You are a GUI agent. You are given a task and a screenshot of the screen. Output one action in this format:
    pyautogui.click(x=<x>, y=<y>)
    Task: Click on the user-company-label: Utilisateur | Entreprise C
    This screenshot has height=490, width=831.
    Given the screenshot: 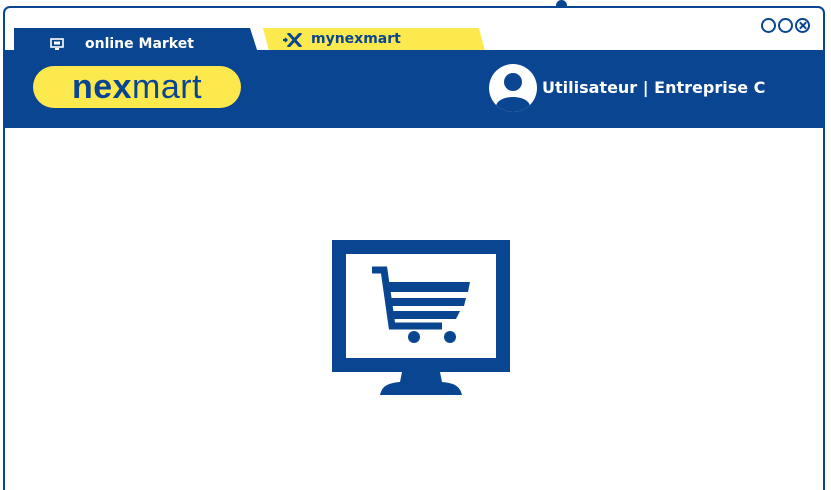 What is the action you would take?
    pyautogui.click(x=653, y=87)
    